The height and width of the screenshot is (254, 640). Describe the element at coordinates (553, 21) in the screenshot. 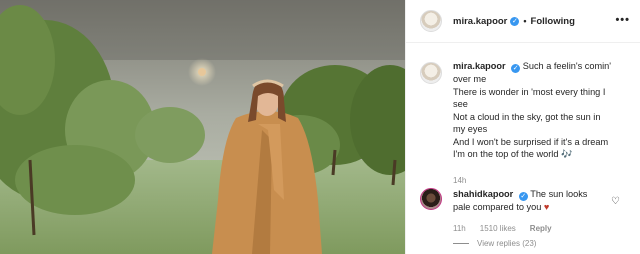

I see `following-button: Following` at that location.